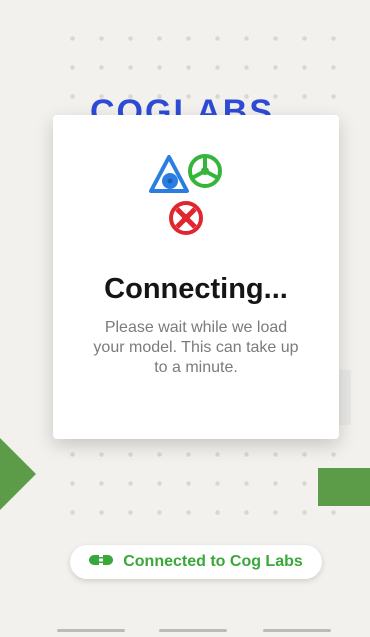  Describe the element at coordinates (185, 628) in the screenshot. I see `navigation-bar` at that location.